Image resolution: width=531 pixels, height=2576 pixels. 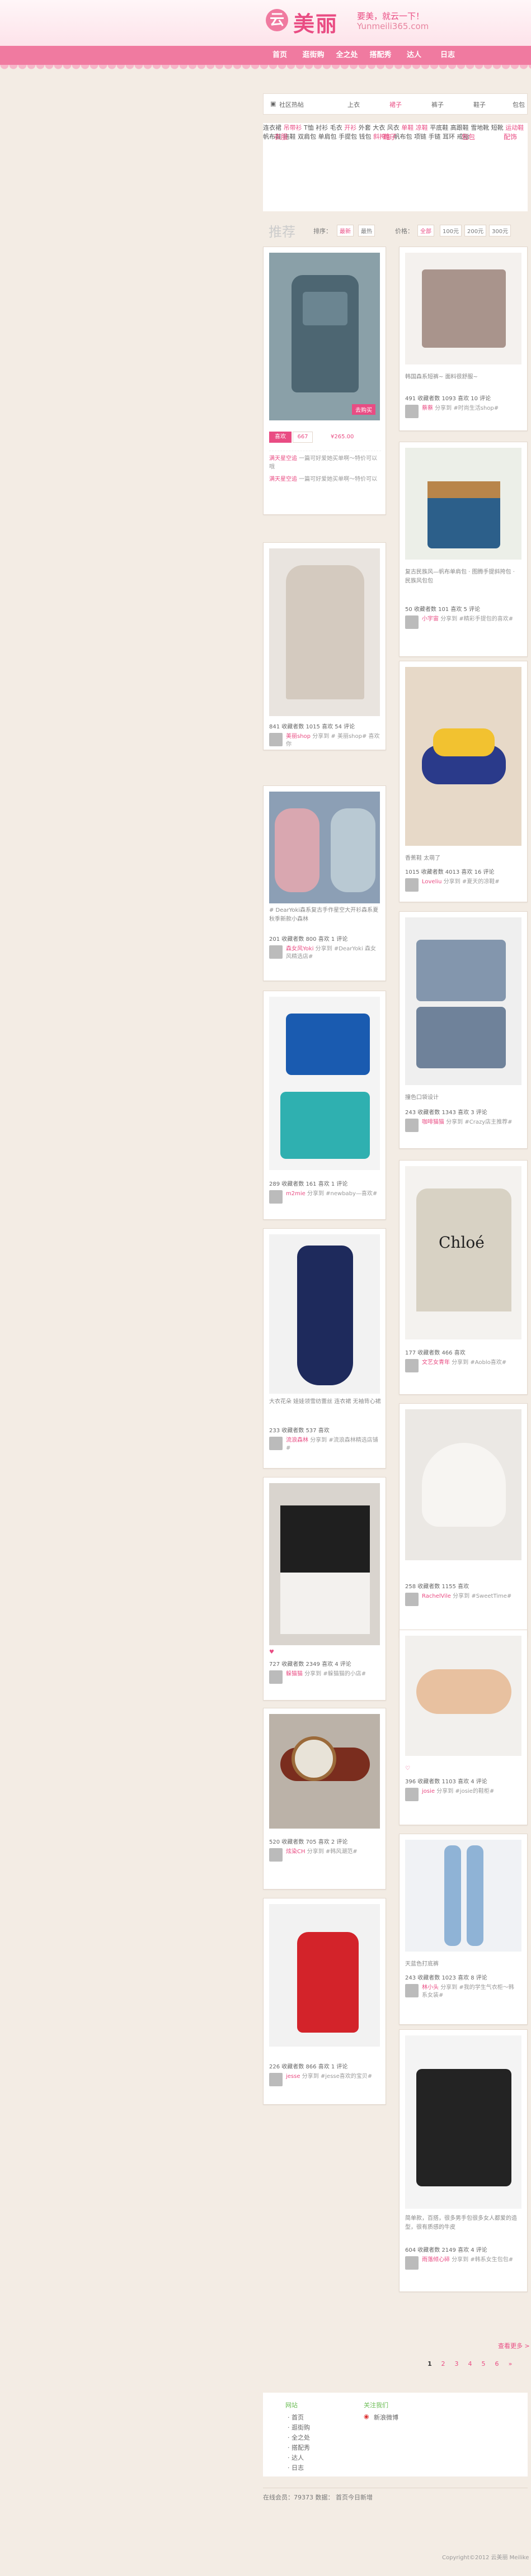 What do you see at coordinates (395, 104) in the screenshot?
I see `subnav-item-skirts: 裙子` at bounding box center [395, 104].